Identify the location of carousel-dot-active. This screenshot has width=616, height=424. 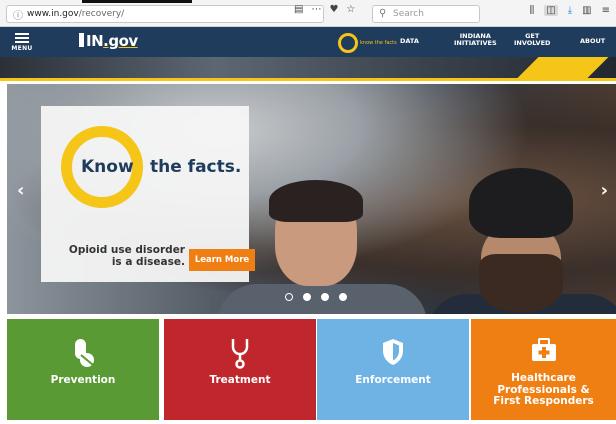
(307, 297).